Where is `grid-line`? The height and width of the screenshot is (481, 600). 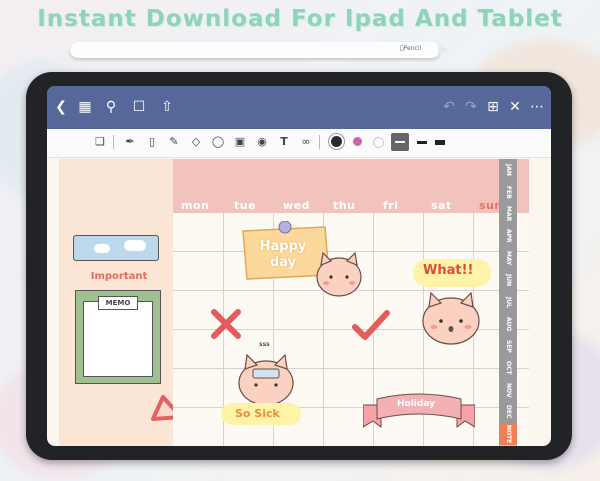 grid-line is located at coordinates (351, 368).